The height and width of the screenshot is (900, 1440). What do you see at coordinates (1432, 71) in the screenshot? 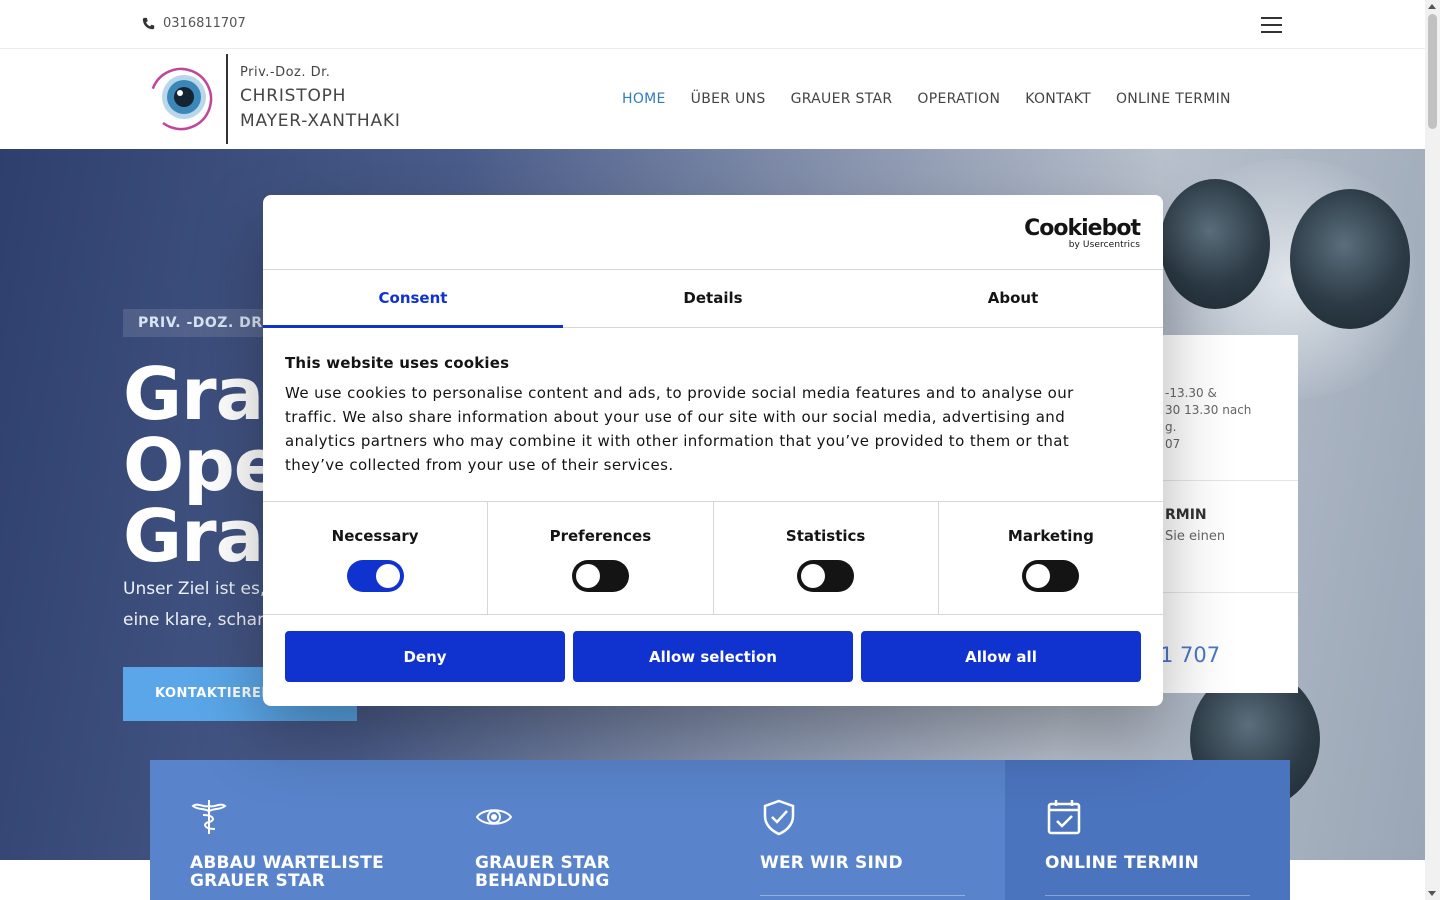
I see `scrollbar-thumb` at bounding box center [1432, 71].